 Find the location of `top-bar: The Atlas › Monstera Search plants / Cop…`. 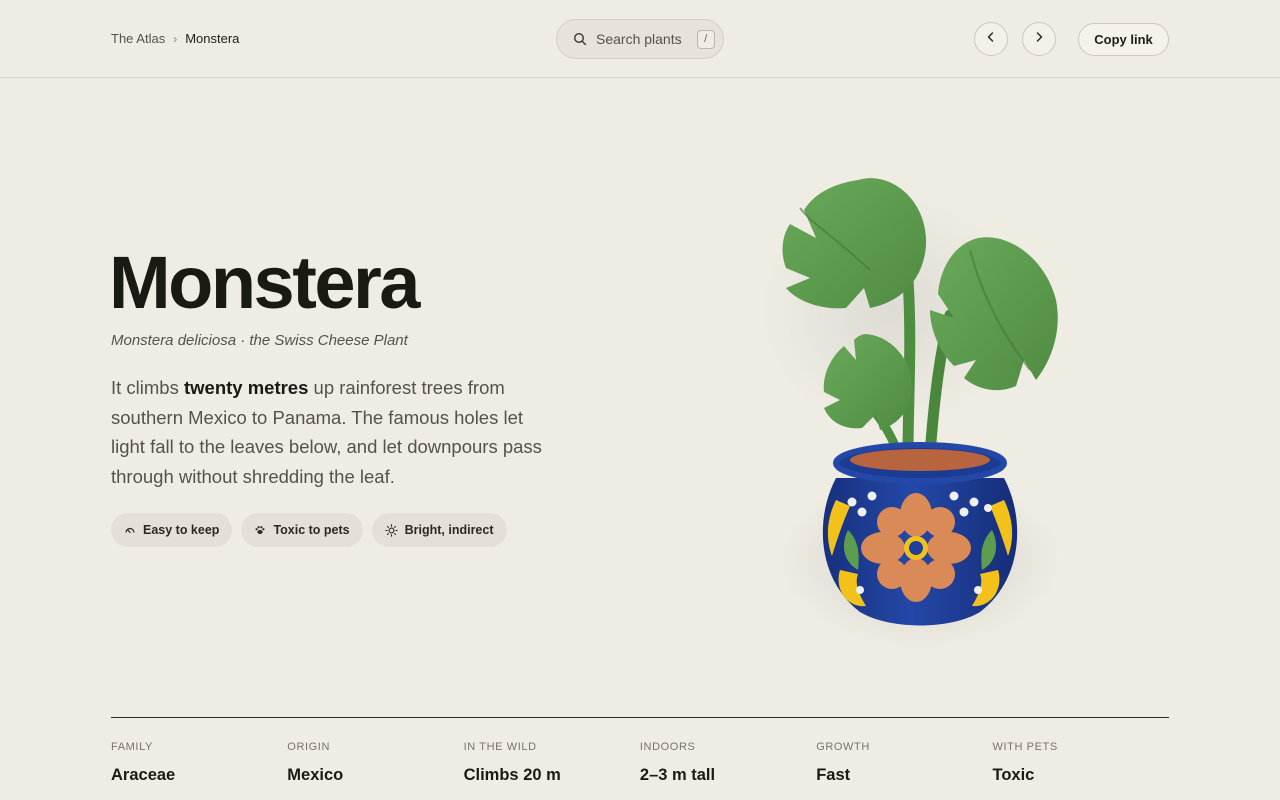

top-bar: The Atlas › Monstera Search plants / Cop… is located at coordinates (640, 39).